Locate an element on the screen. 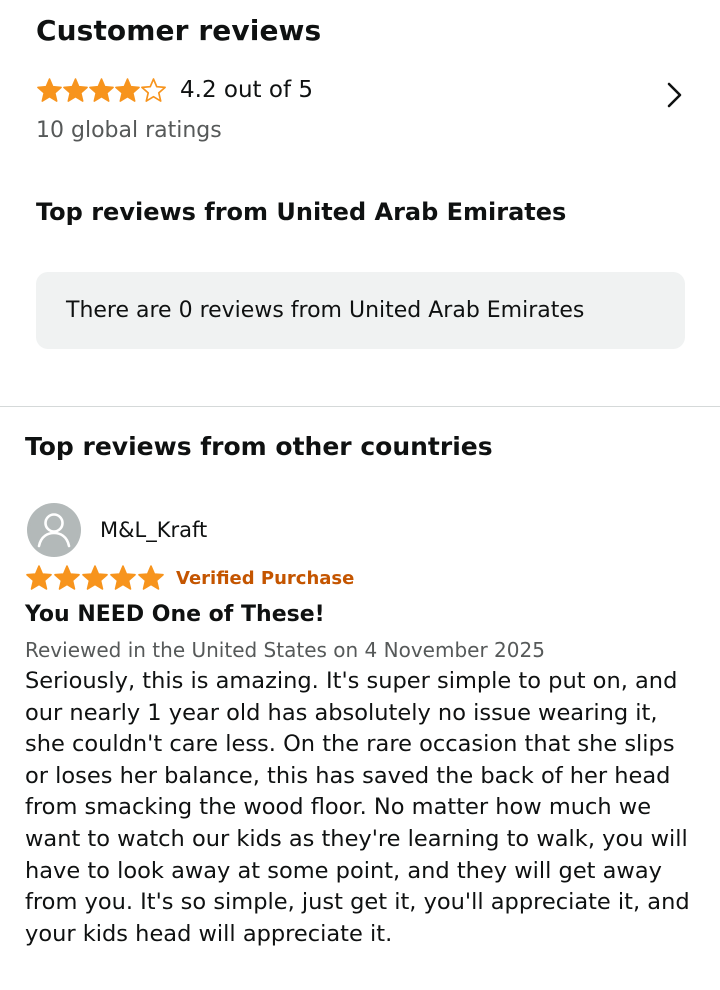  verified-purchase-badge: Verified Purchase is located at coordinates (265, 578).